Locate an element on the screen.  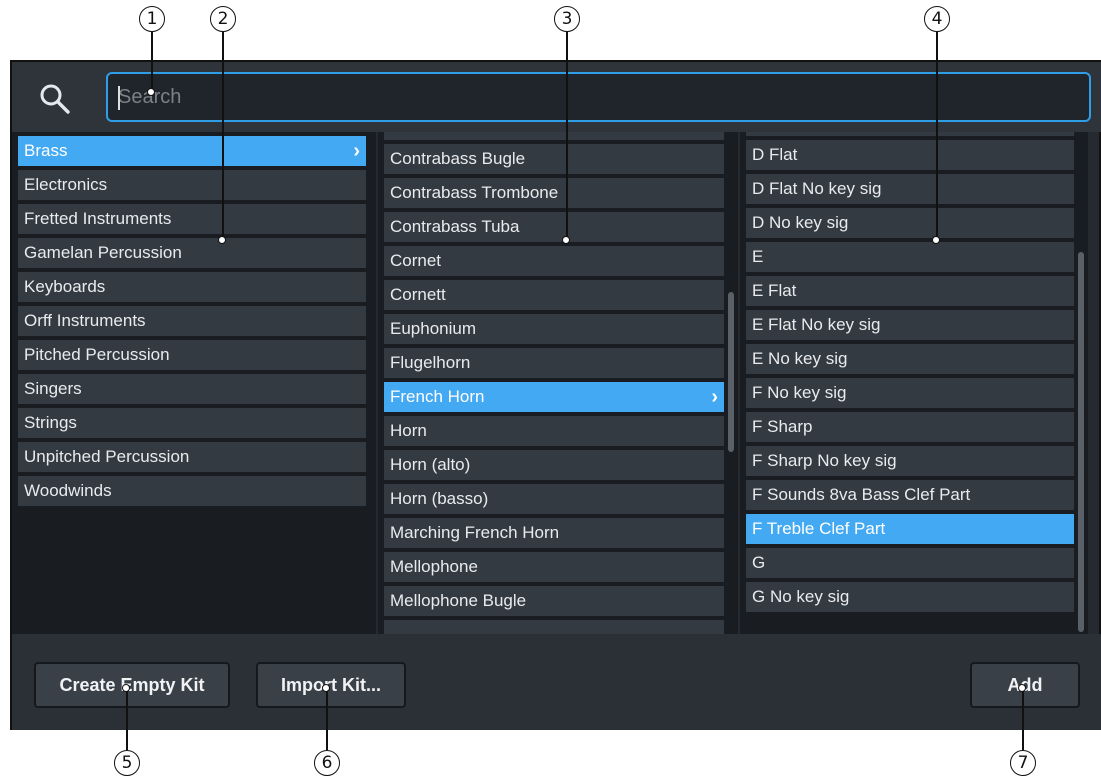
text-caret is located at coordinates (119, 98).